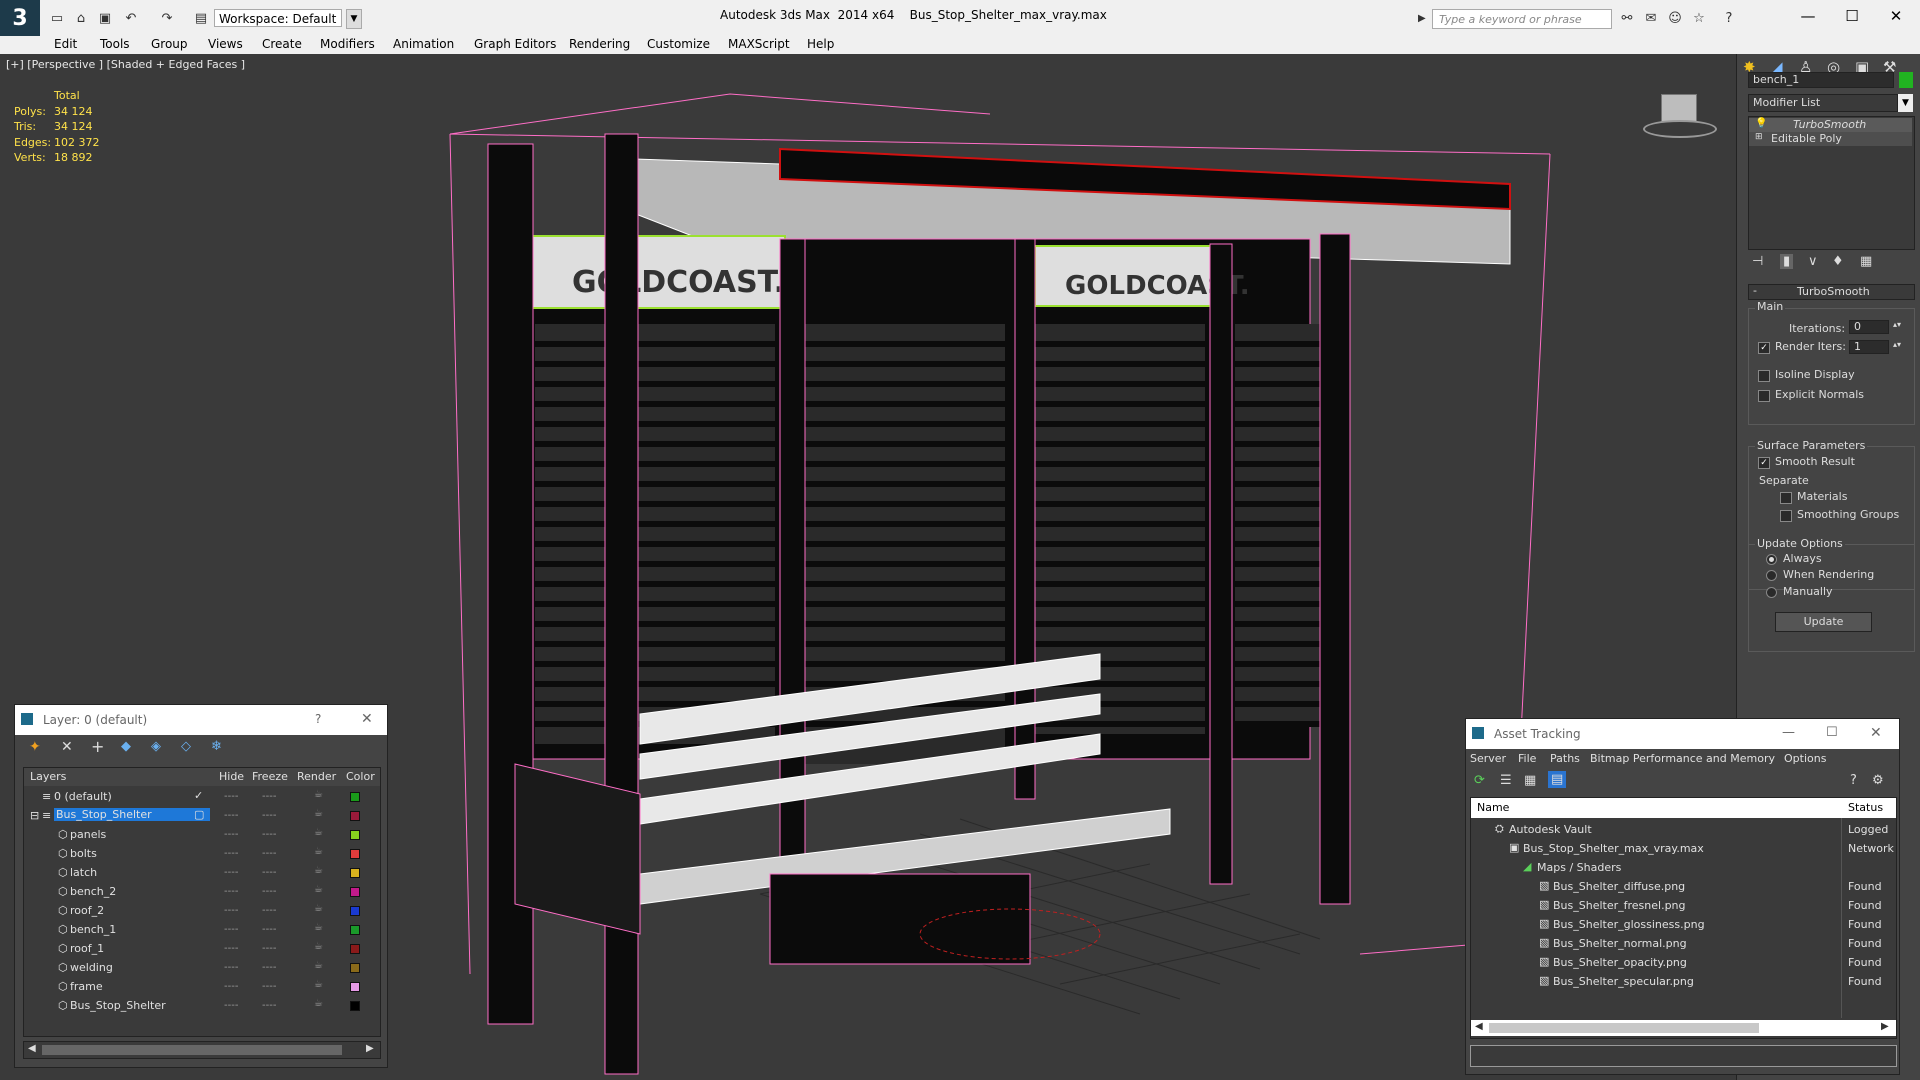 Image resolution: width=1920 pixels, height=1080 pixels. Describe the element at coordinates (1830, 125) in the screenshot. I see `stack-item-turbosmooth: 💡 TurboSmooth` at that location.